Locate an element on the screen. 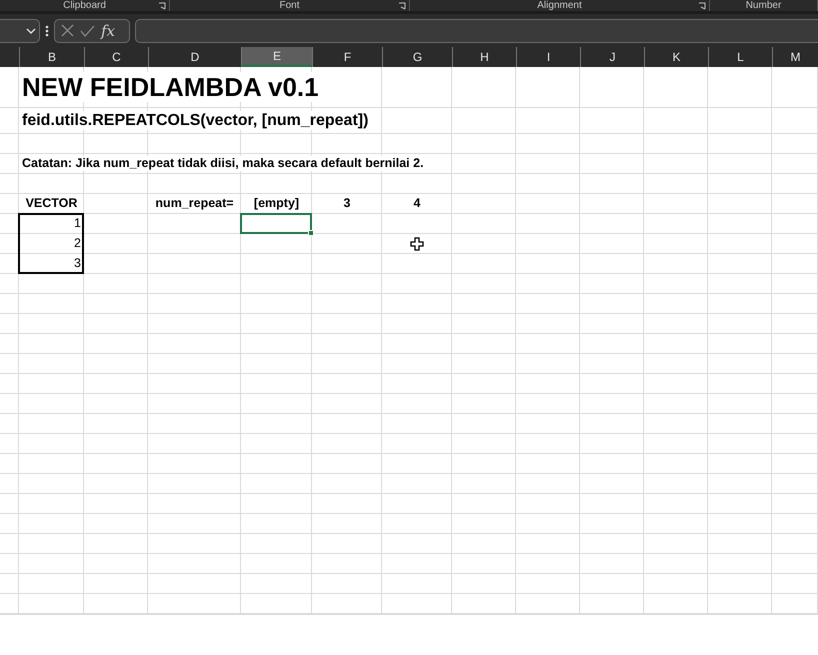 This screenshot has width=818, height=655. cell-text: [empty] is located at coordinates (276, 203).